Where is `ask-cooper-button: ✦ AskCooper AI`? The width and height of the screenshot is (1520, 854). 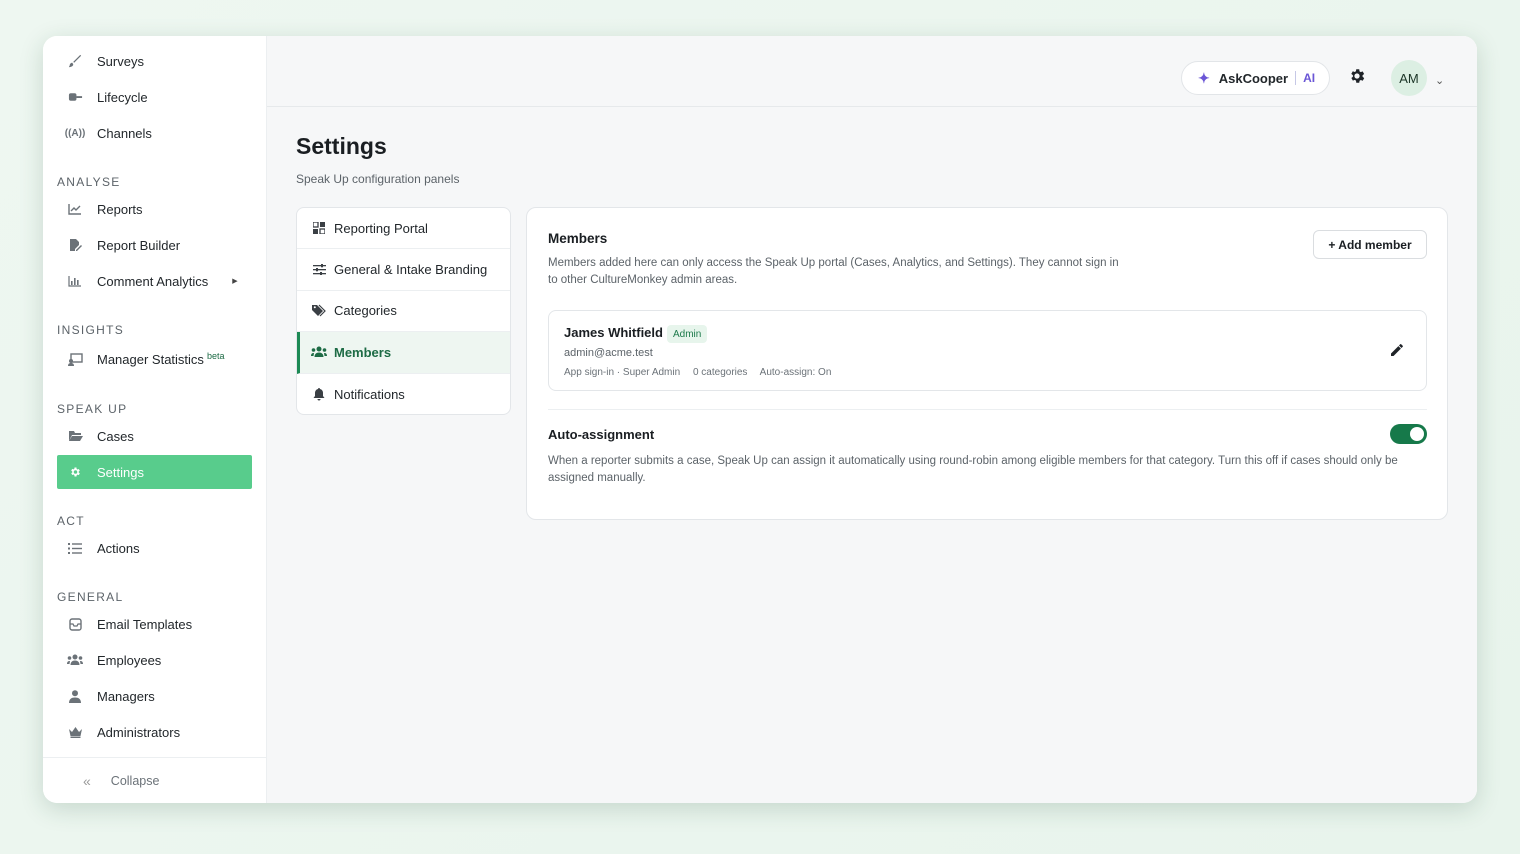 ask-cooper-button: ✦ AskCooper AI is located at coordinates (1255, 78).